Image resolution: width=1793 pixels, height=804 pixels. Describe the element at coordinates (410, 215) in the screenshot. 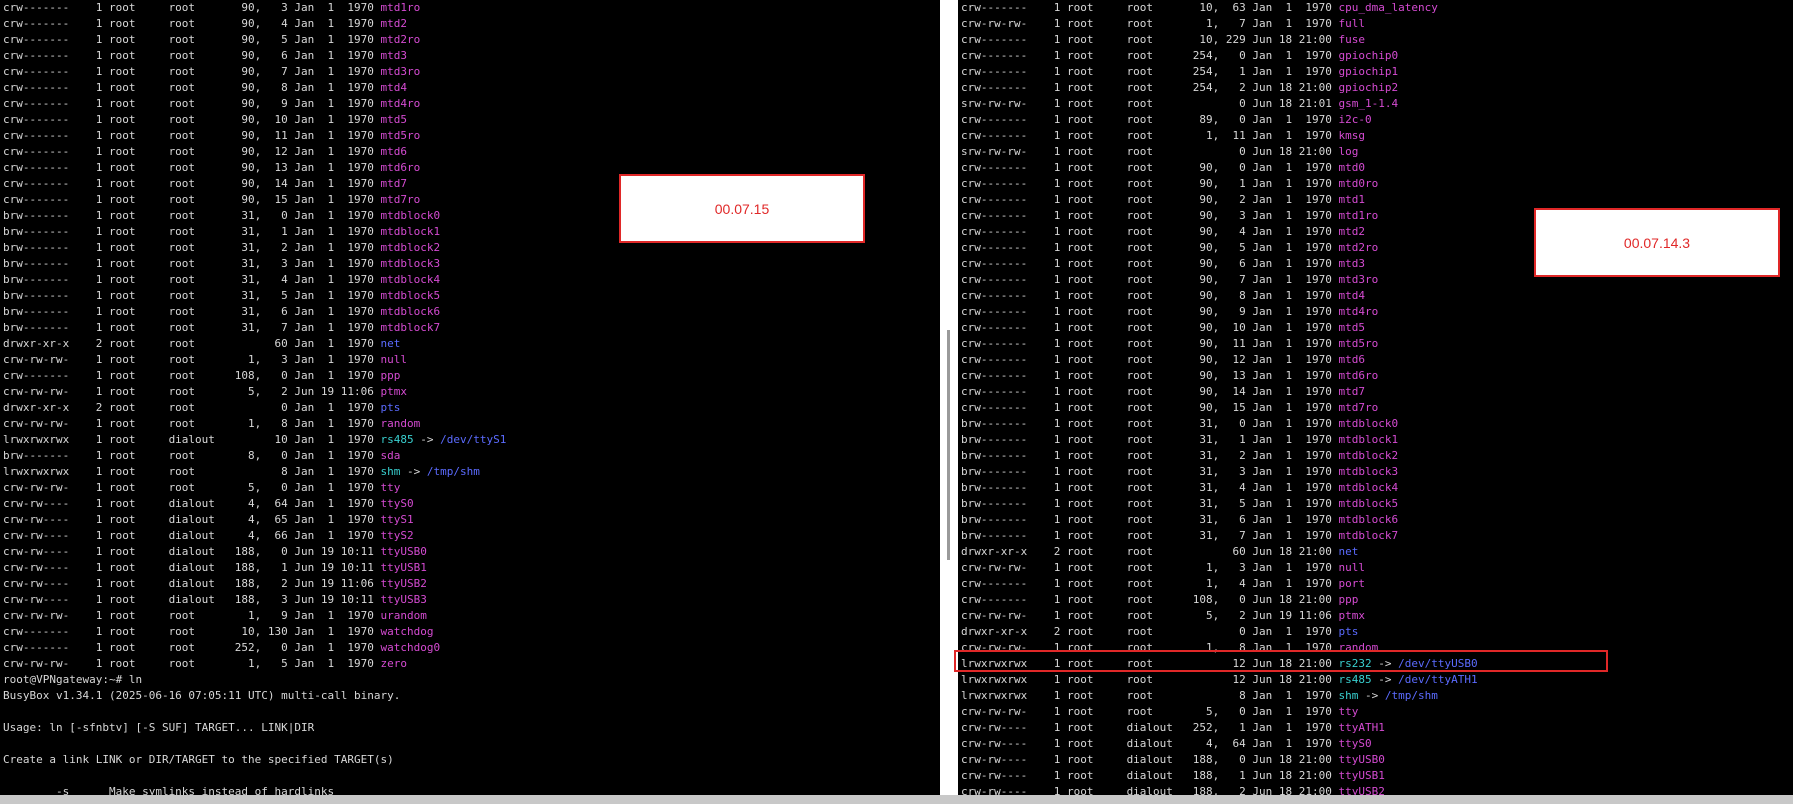

I see `file-name: mtdblock0` at that location.